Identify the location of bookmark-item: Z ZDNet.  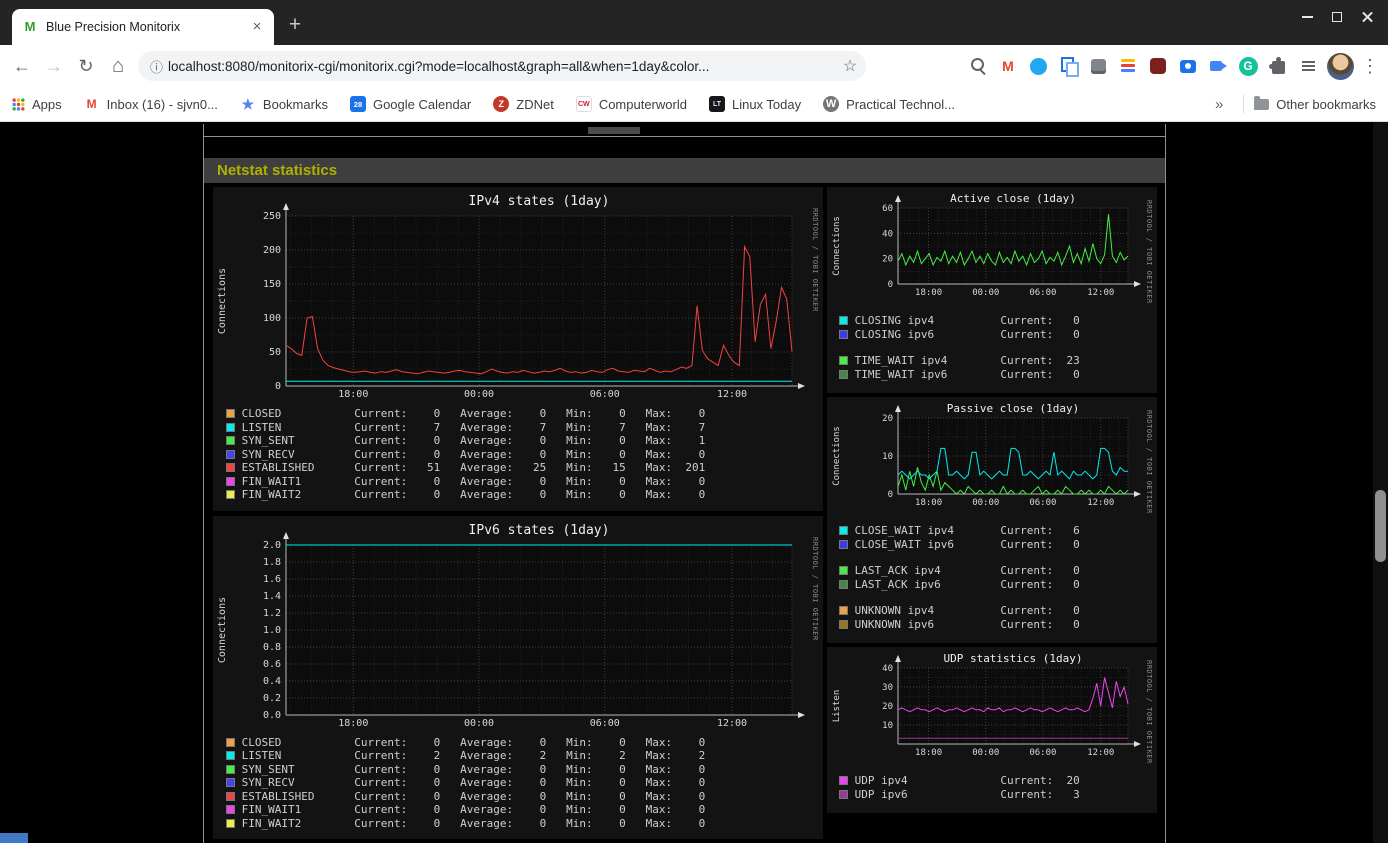
(523, 104).